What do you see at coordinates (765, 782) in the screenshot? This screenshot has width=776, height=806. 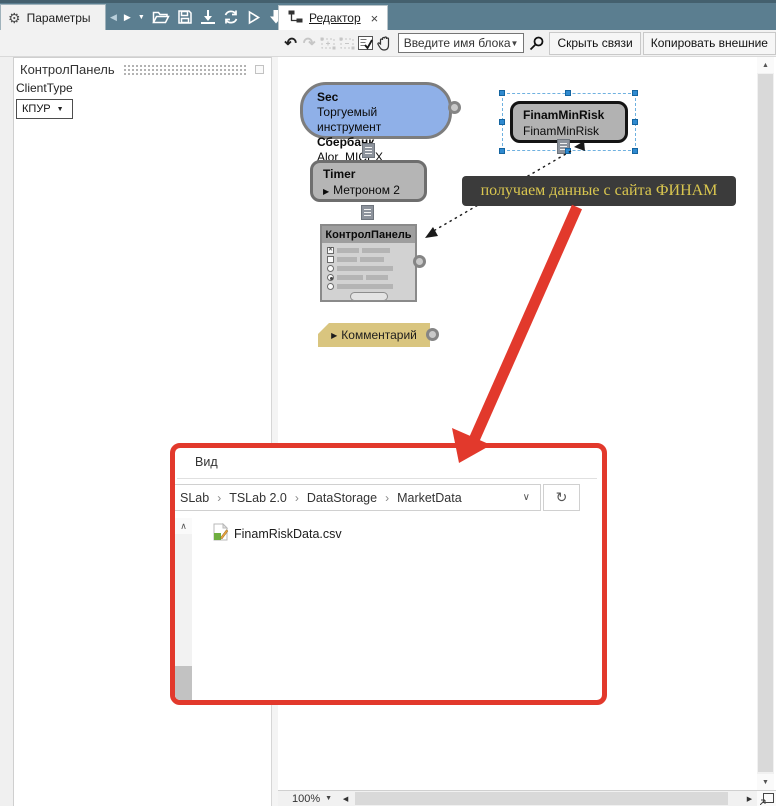 I see `scroll-down-button: ▼` at bounding box center [765, 782].